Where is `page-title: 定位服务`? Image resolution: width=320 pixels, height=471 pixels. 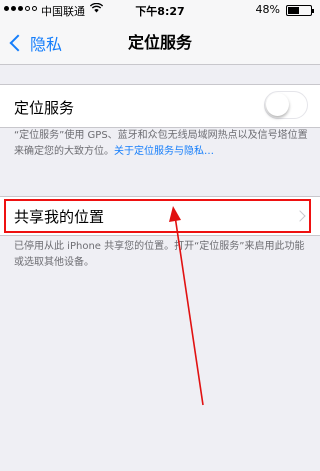 page-title: 定位服务 is located at coordinates (159, 42).